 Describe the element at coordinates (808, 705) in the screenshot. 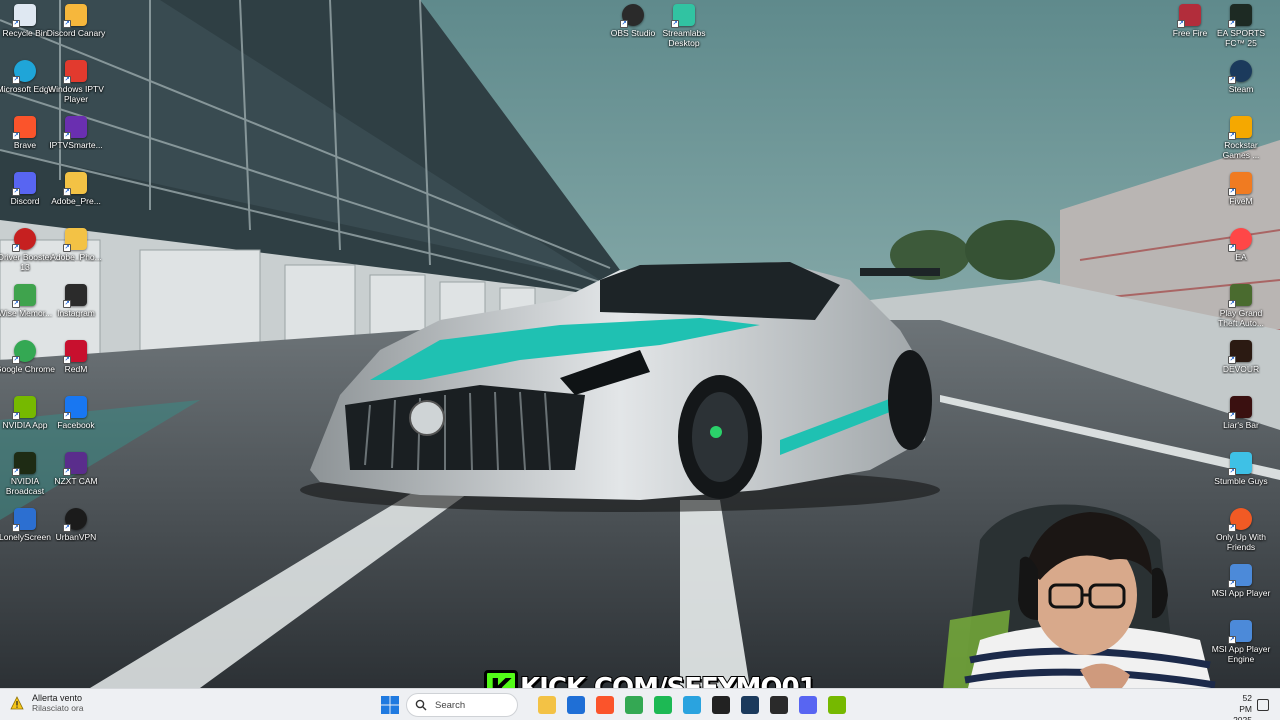

I see `taskbar-app-discord` at that location.